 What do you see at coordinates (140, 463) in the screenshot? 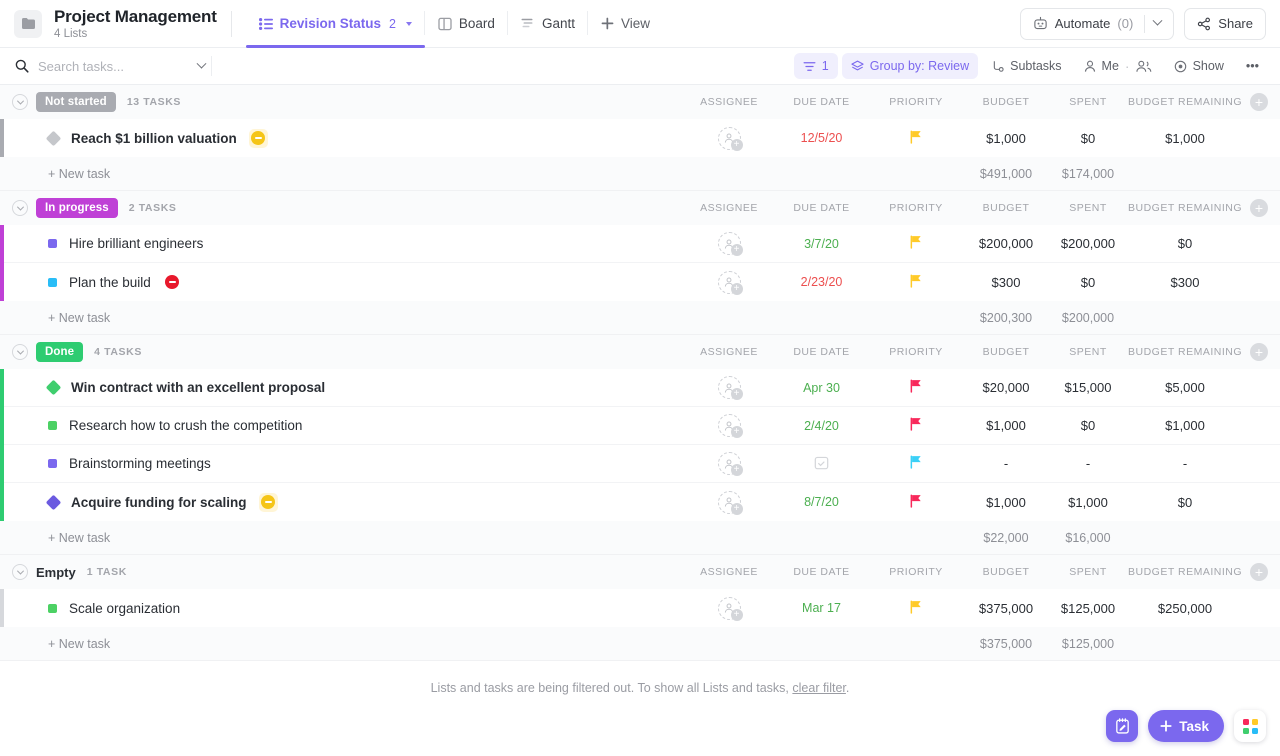
I see `task-name: Brainstorming meetings` at bounding box center [140, 463].